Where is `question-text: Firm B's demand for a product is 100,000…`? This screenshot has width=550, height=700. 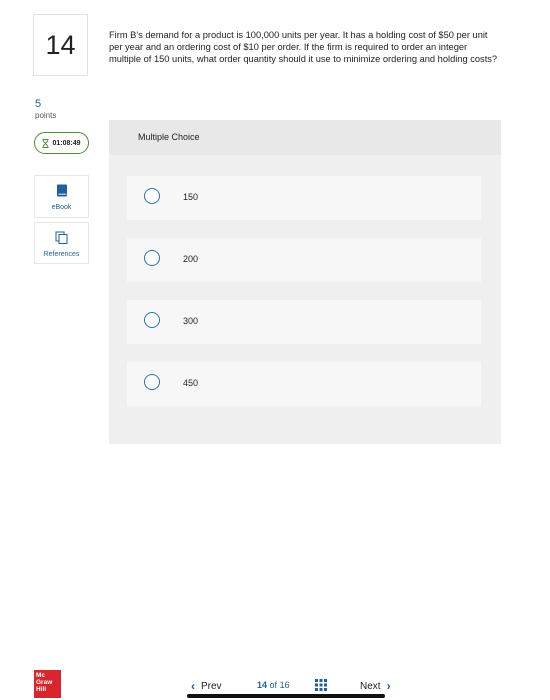
question-text: Firm B's demand for a product is 100,000… is located at coordinates (303, 47).